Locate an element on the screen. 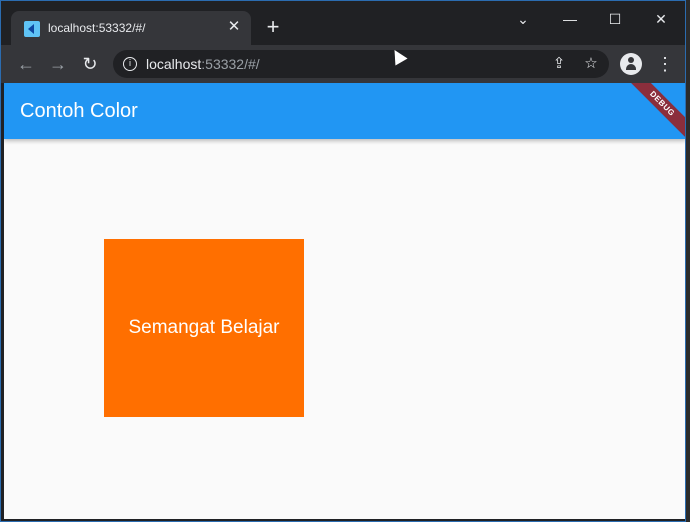  maximize-button: ☐ is located at coordinates (615, 19).